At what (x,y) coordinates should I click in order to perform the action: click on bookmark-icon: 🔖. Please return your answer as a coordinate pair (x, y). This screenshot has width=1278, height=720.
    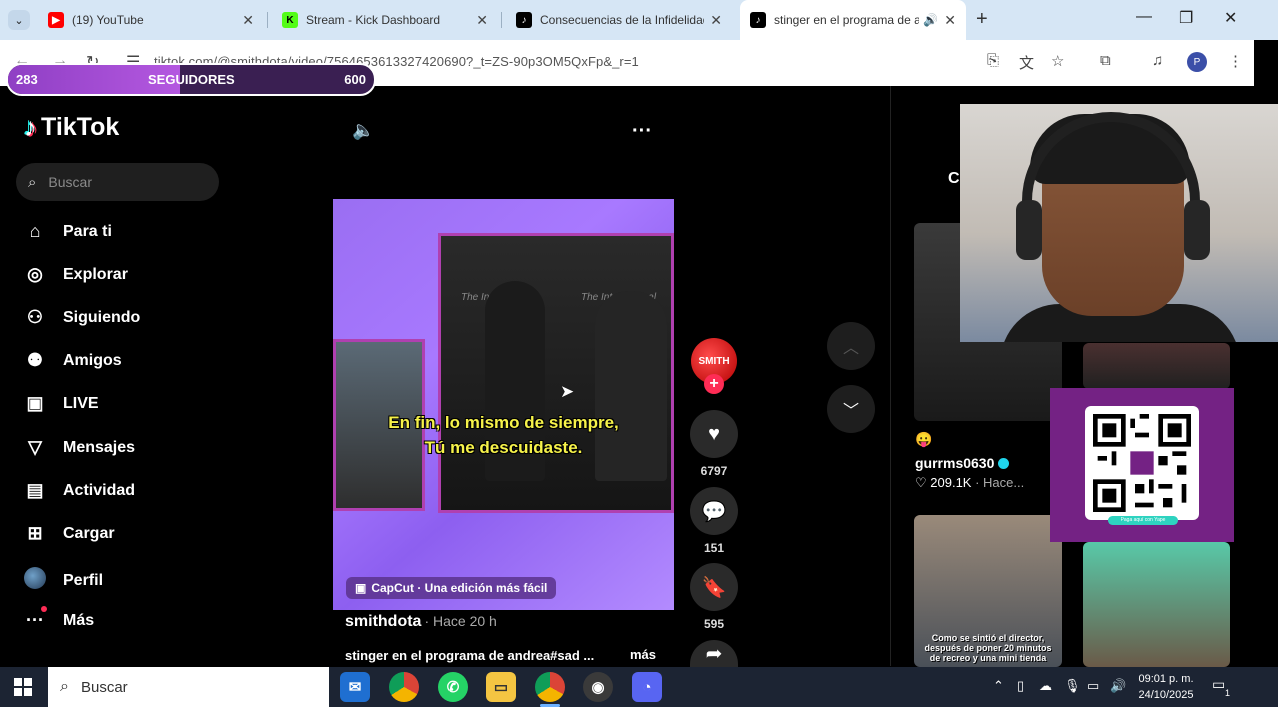
    Looking at the image, I should click on (714, 587).